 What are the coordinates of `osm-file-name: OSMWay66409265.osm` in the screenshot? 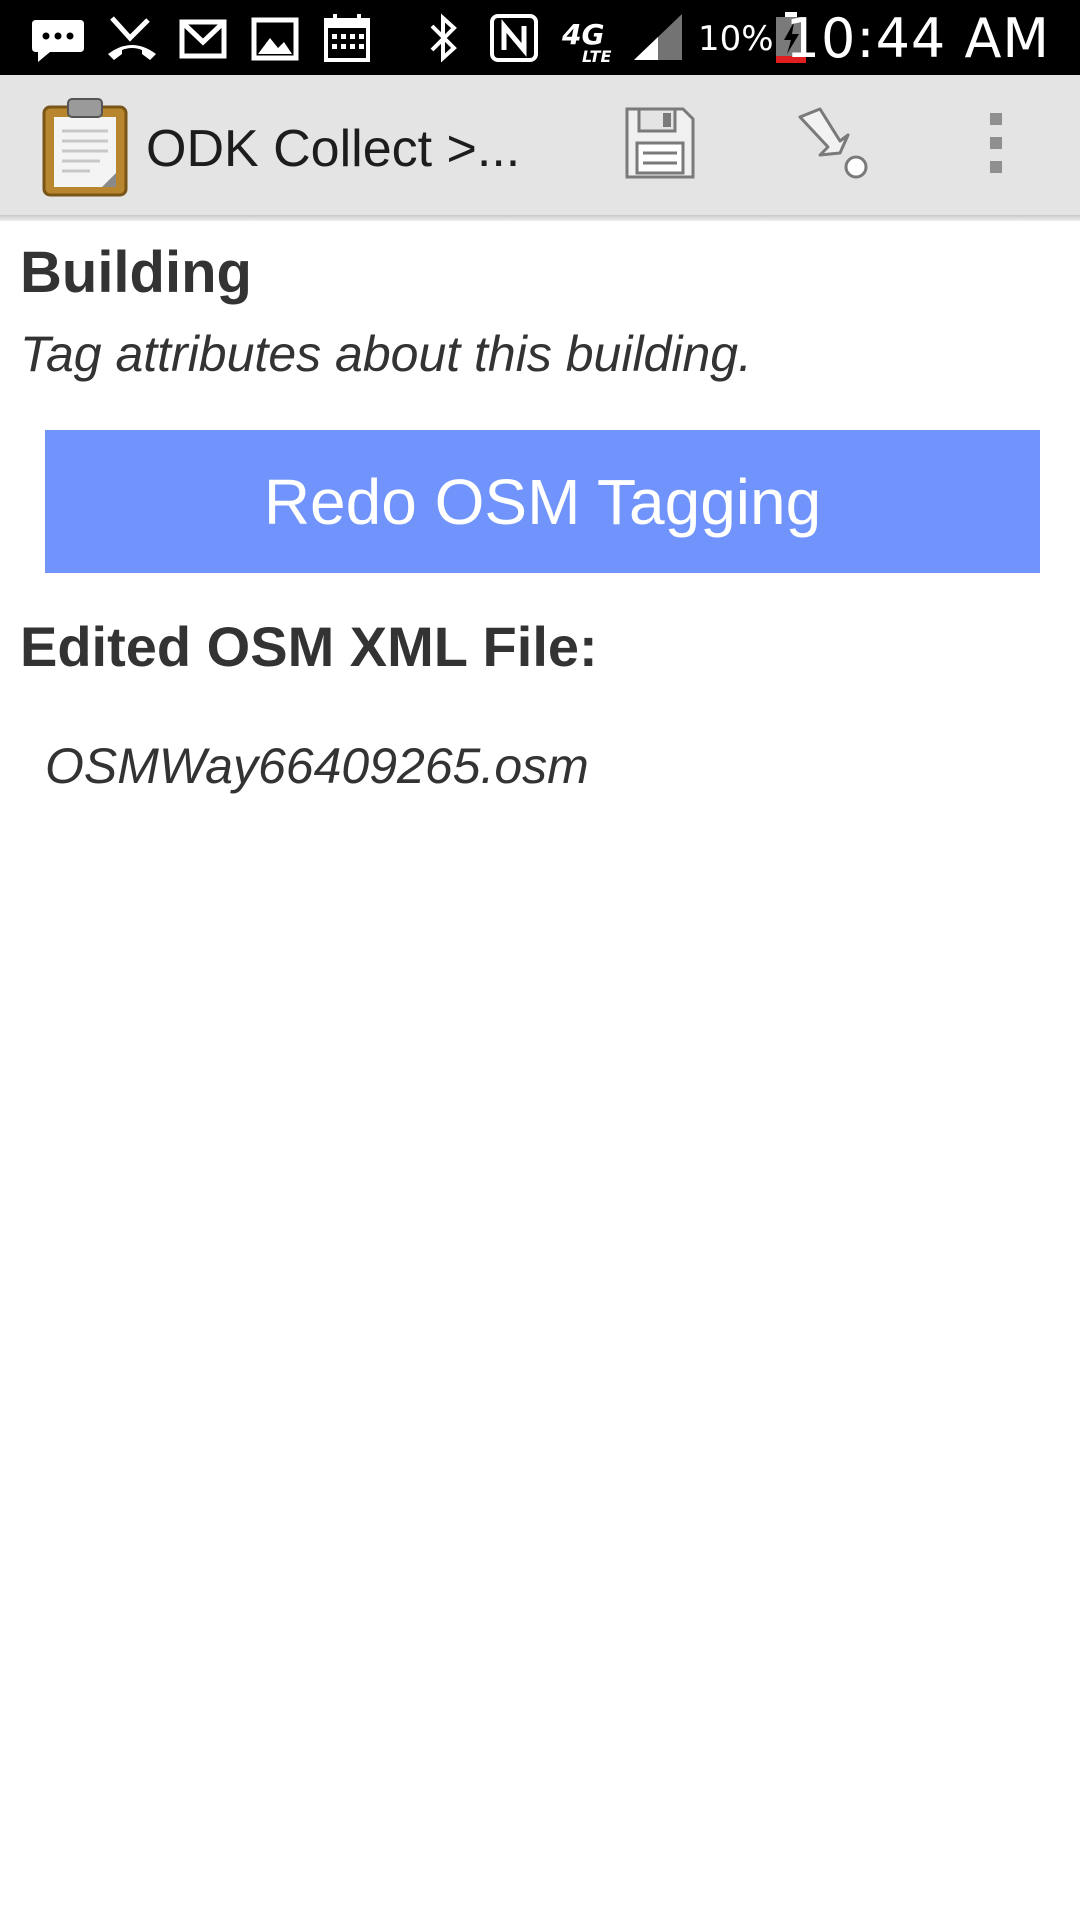 It's located at (317, 766).